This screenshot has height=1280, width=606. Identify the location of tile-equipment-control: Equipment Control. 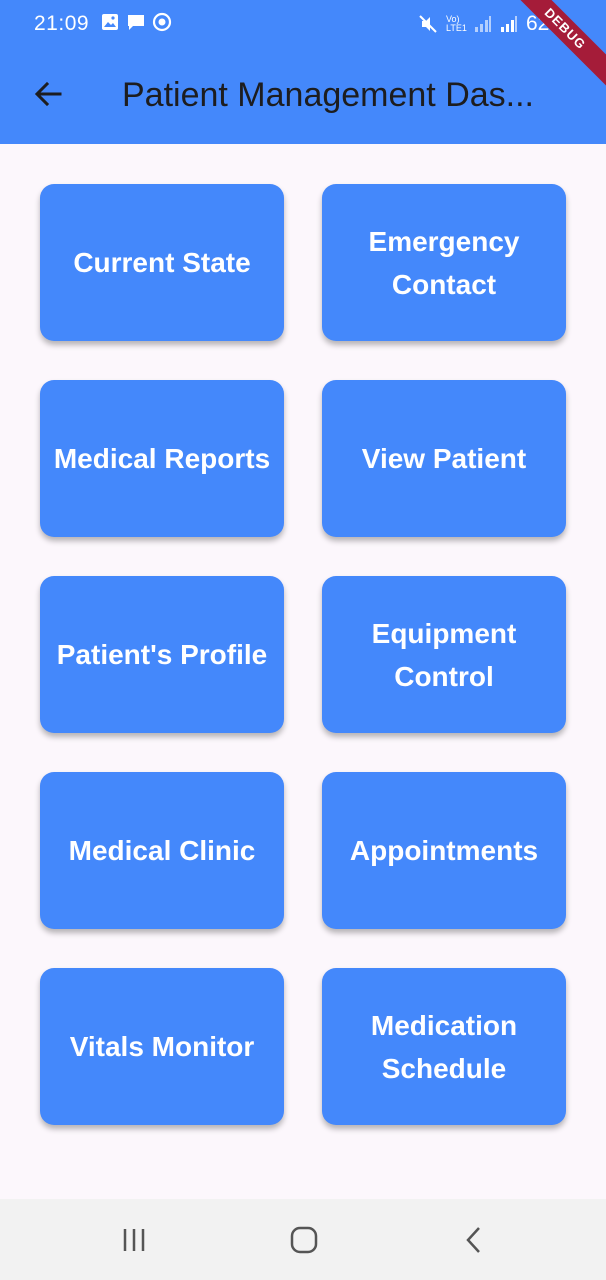
(444, 654).